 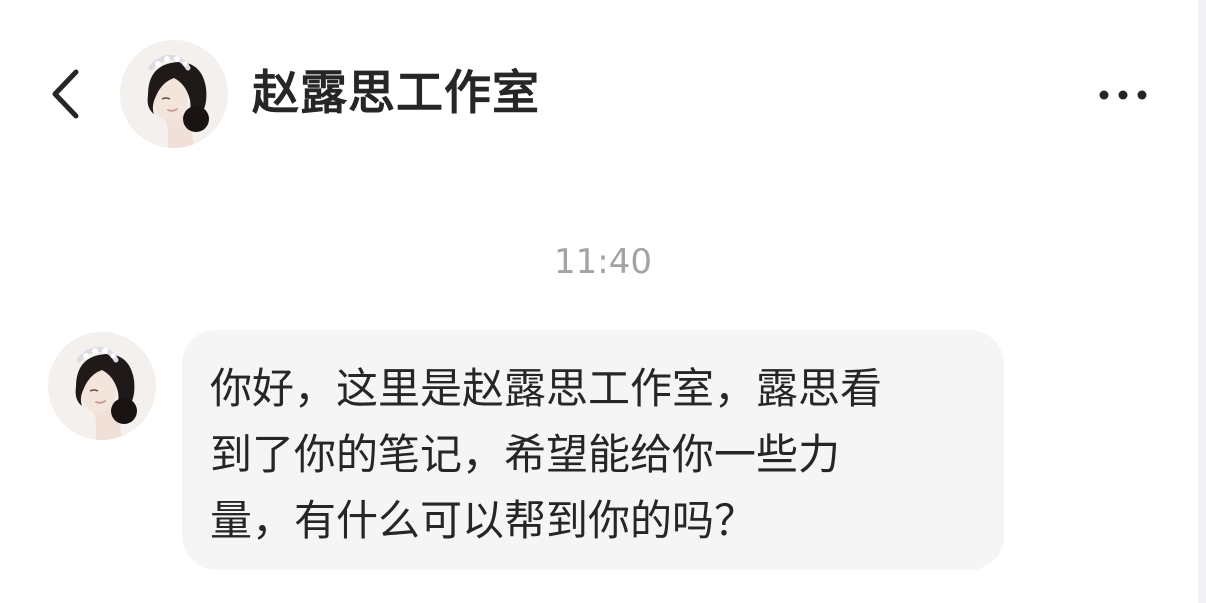 I want to click on avatar, so click(x=174, y=94).